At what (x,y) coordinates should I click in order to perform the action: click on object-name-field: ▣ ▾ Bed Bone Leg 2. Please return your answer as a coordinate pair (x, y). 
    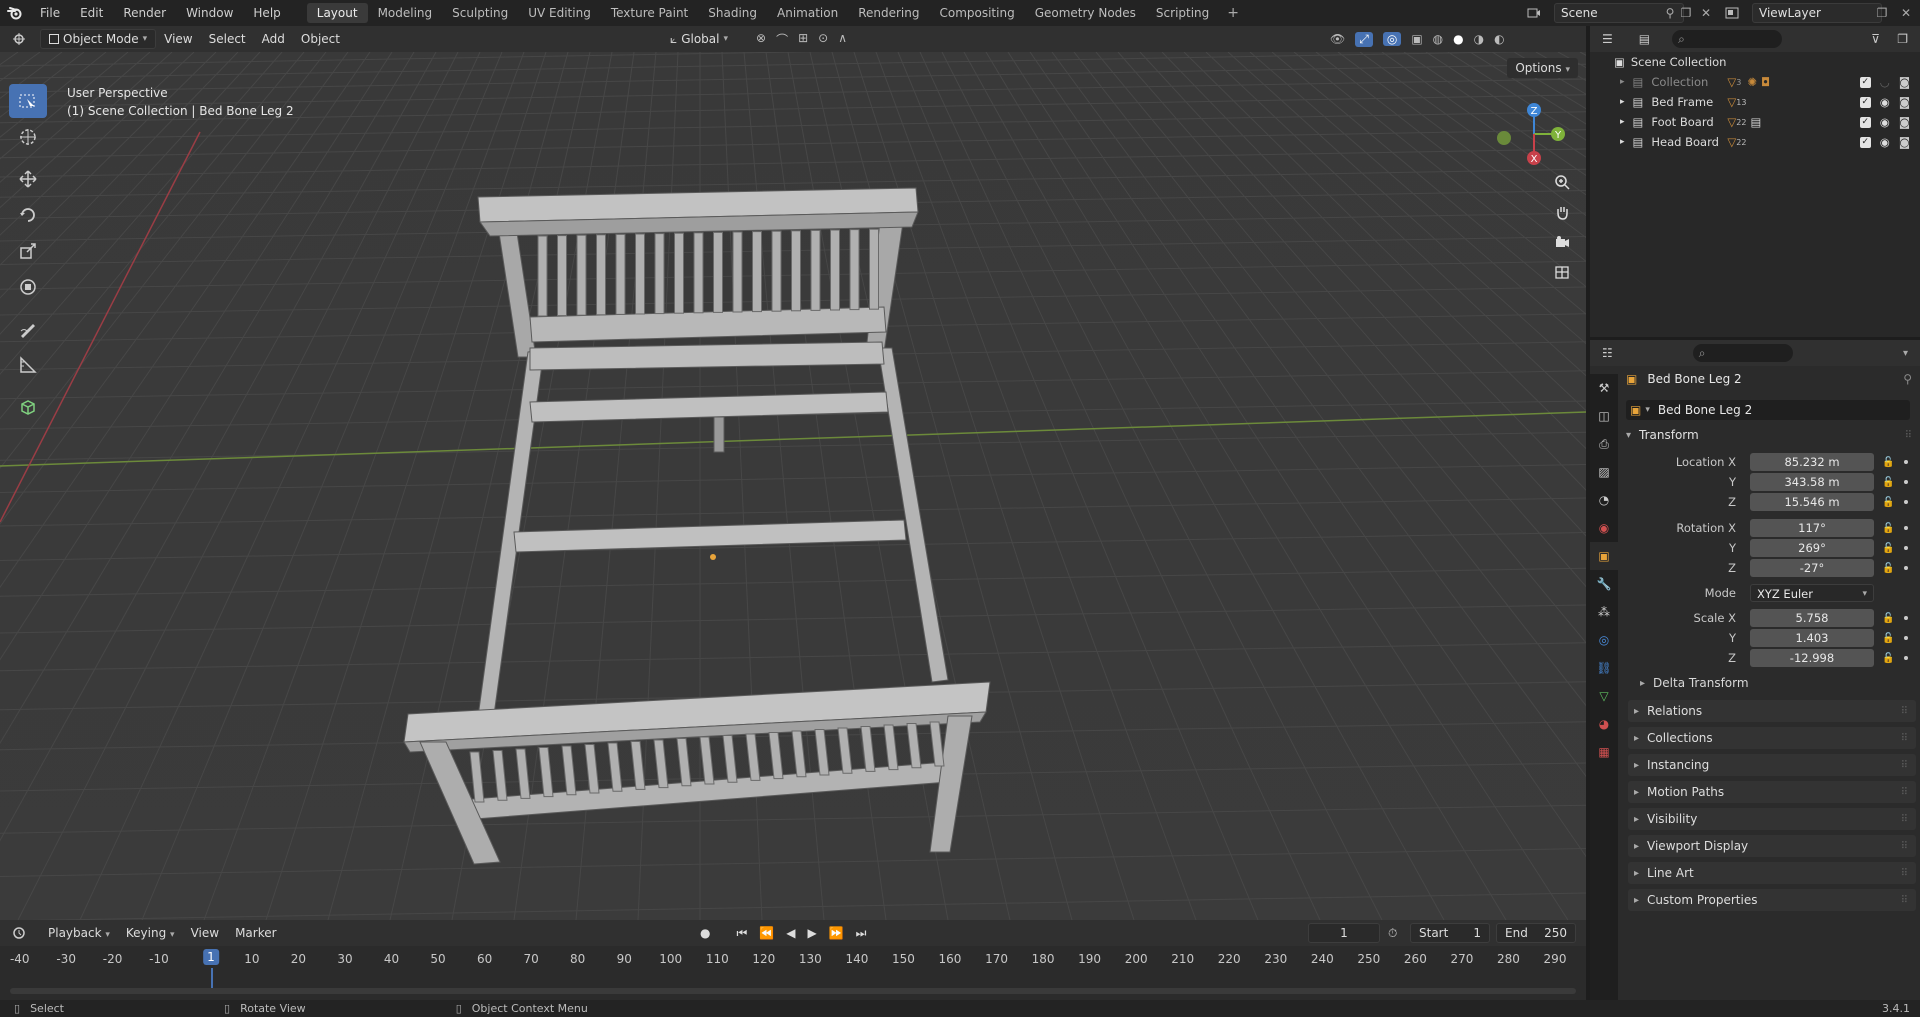
    Looking at the image, I should click on (1768, 410).